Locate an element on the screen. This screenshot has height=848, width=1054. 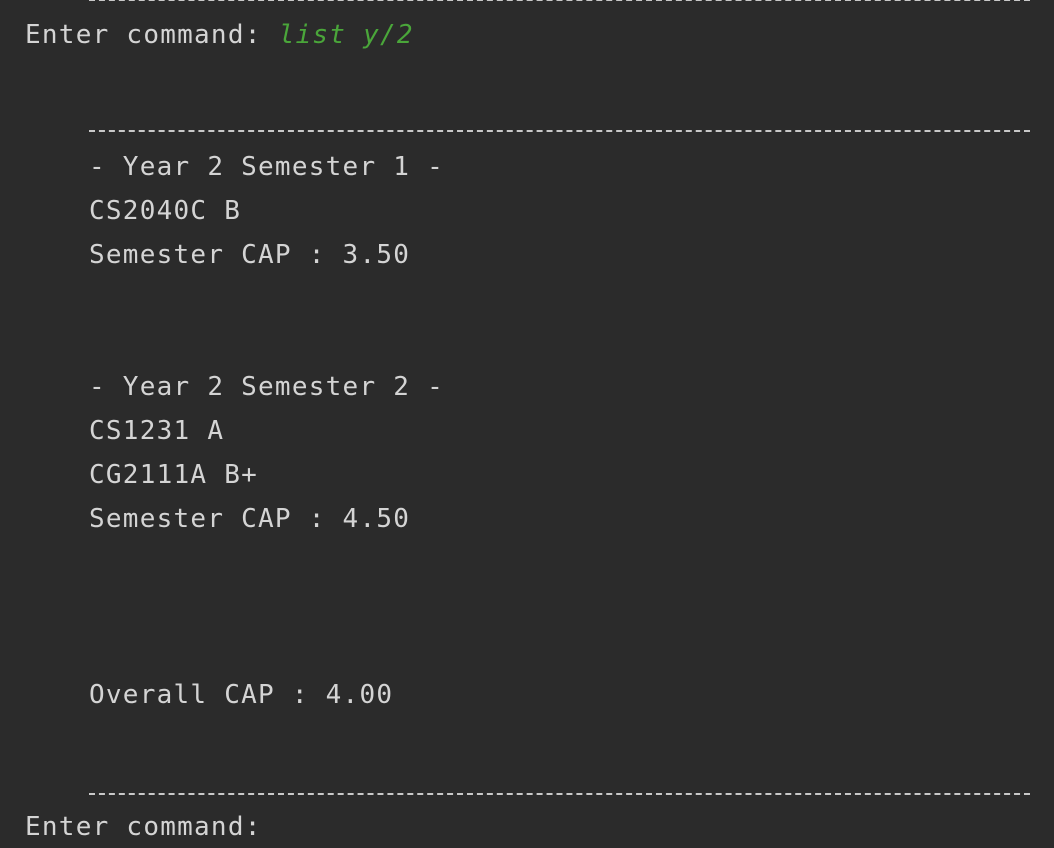
module-grade-line: CS2040C B is located at coordinates (165, 211).